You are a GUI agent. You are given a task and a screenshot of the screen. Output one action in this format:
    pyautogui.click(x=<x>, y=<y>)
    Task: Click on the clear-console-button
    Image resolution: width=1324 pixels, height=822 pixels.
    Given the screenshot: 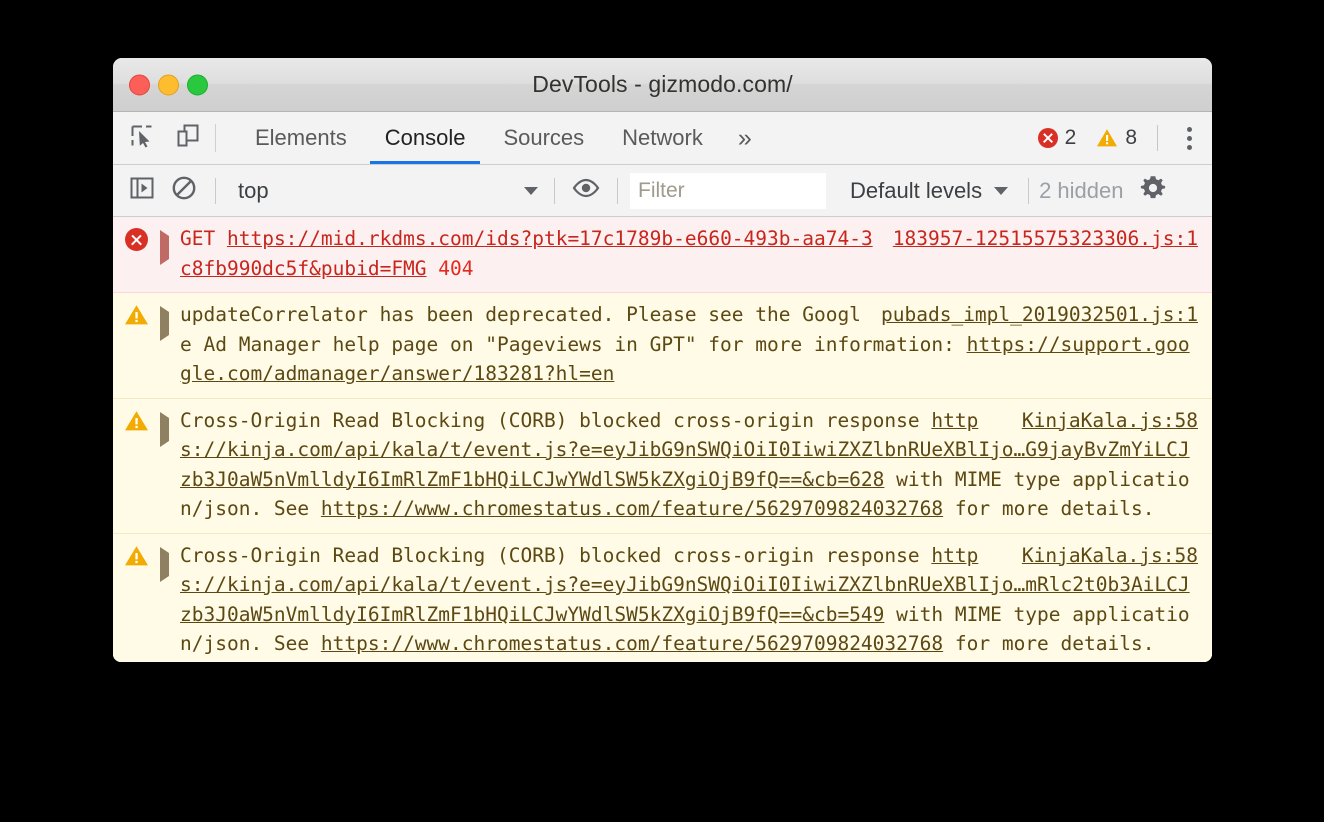 What is the action you would take?
    pyautogui.click(x=184, y=191)
    